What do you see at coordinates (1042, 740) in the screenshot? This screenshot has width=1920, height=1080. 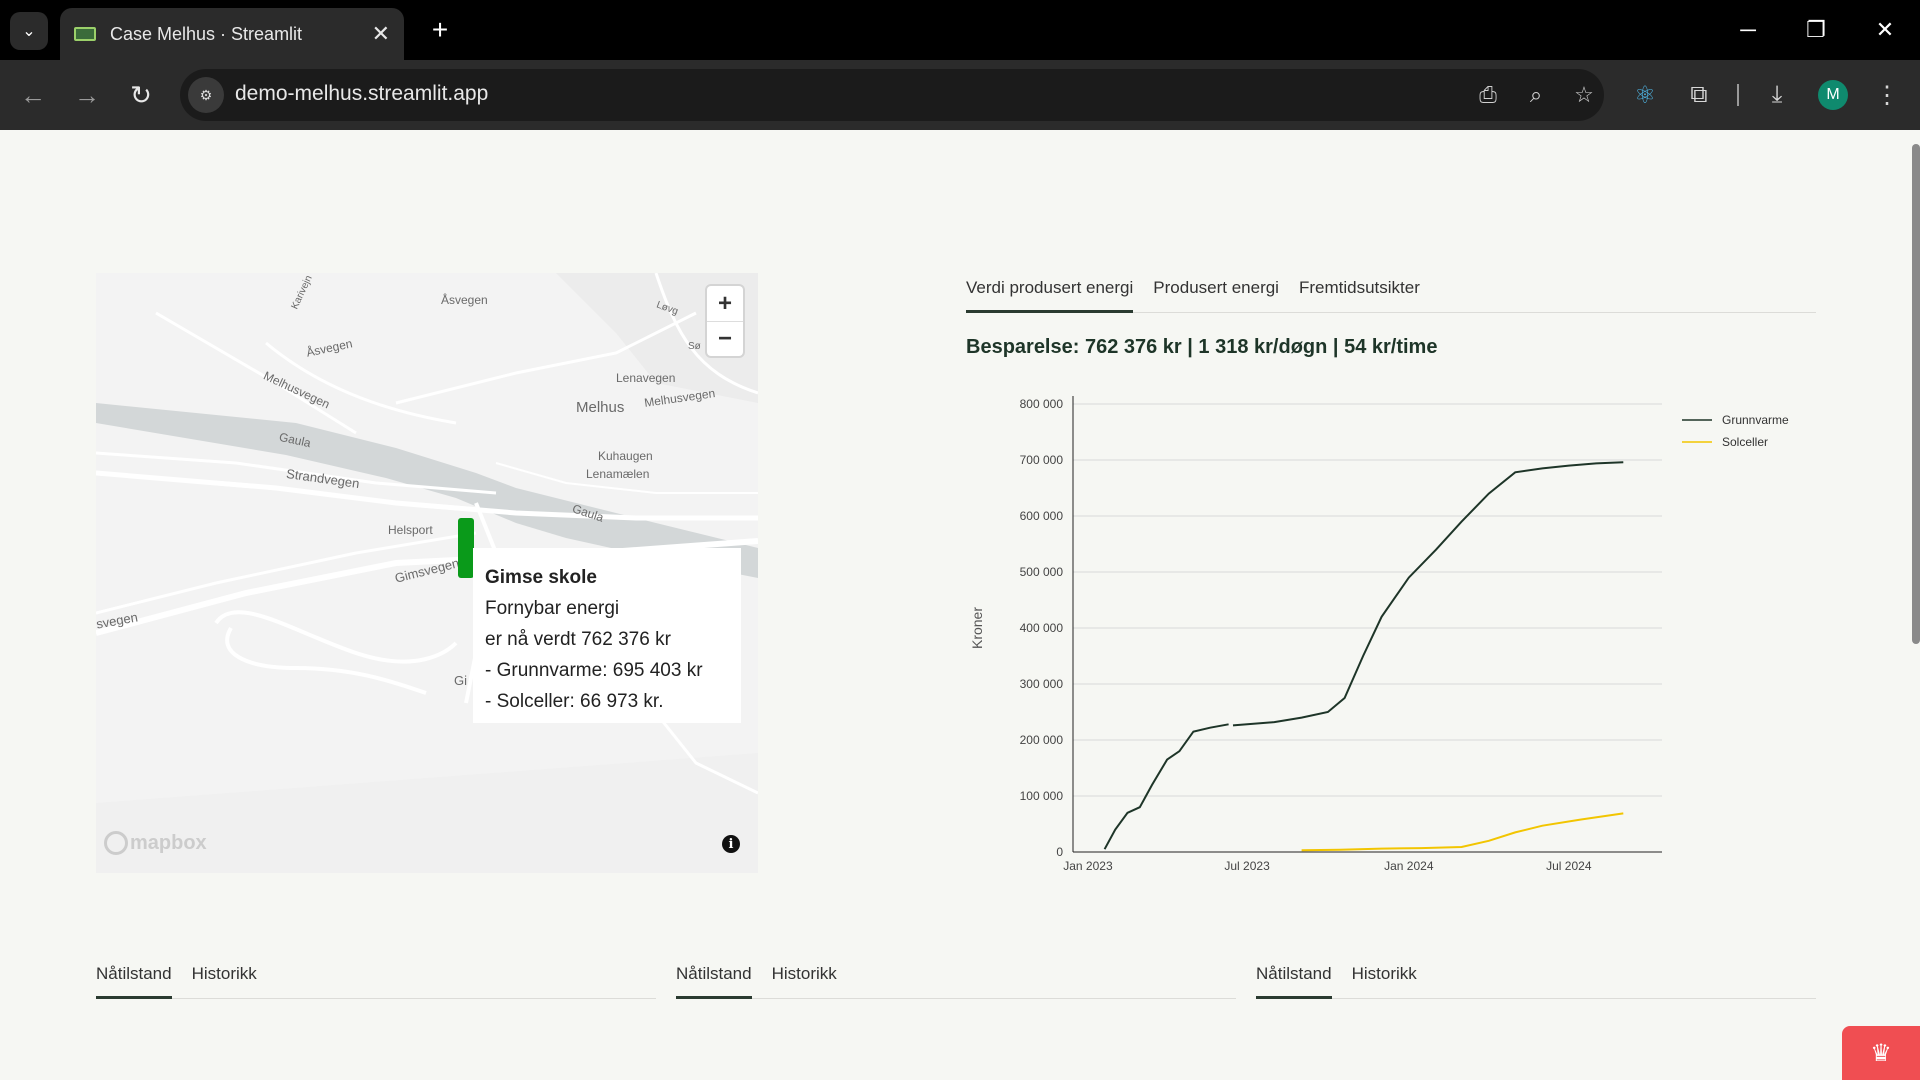 I see `y-tick-label: 200 000` at bounding box center [1042, 740].